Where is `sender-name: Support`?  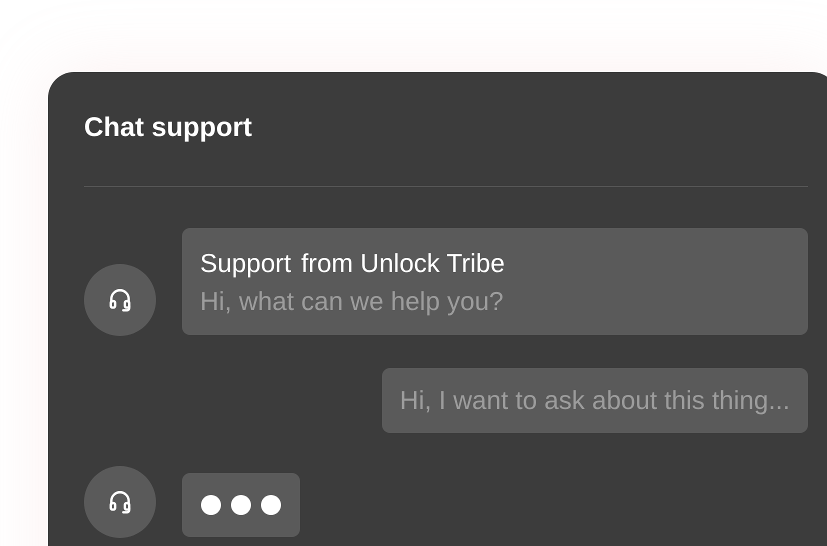 sender-name: Support is located at coordinates (246, 263).